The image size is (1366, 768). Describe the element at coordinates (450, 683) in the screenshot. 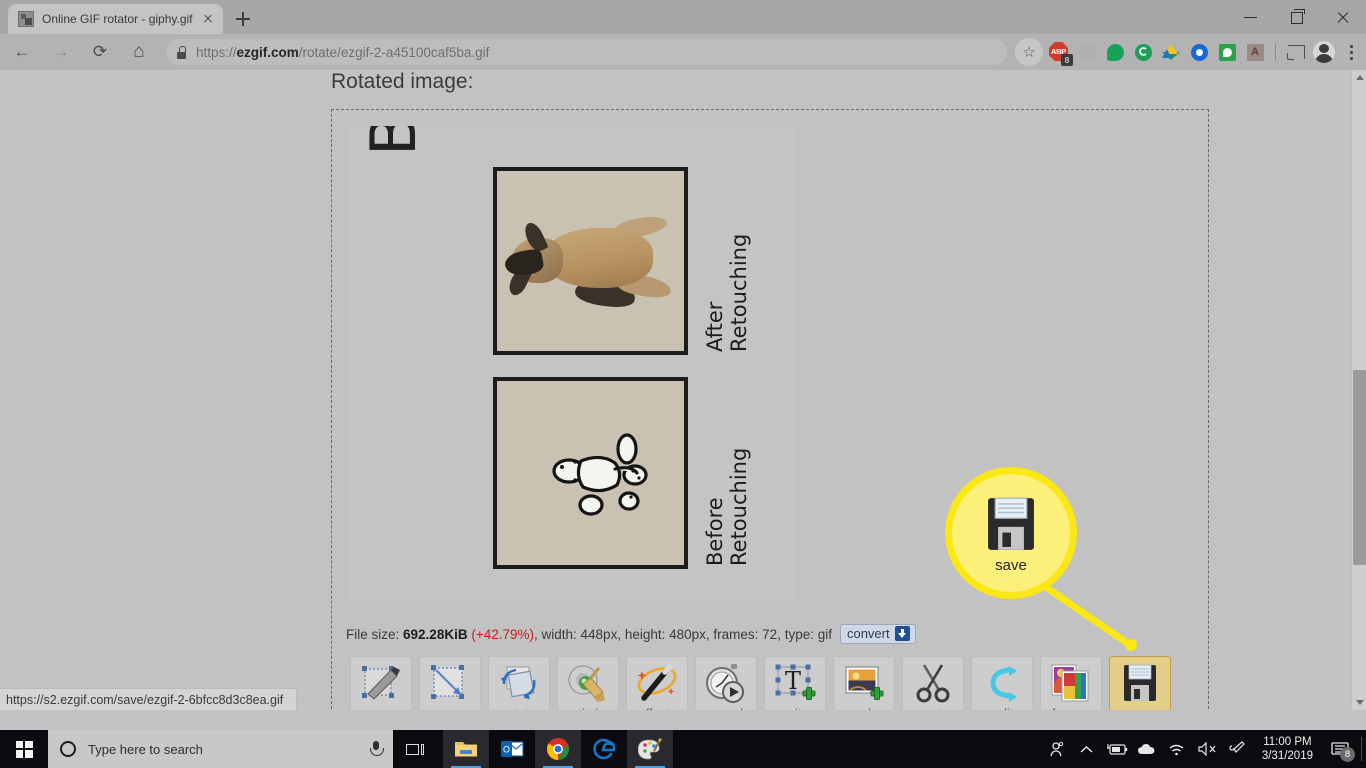

I see `tool-resize: ze` at that location.